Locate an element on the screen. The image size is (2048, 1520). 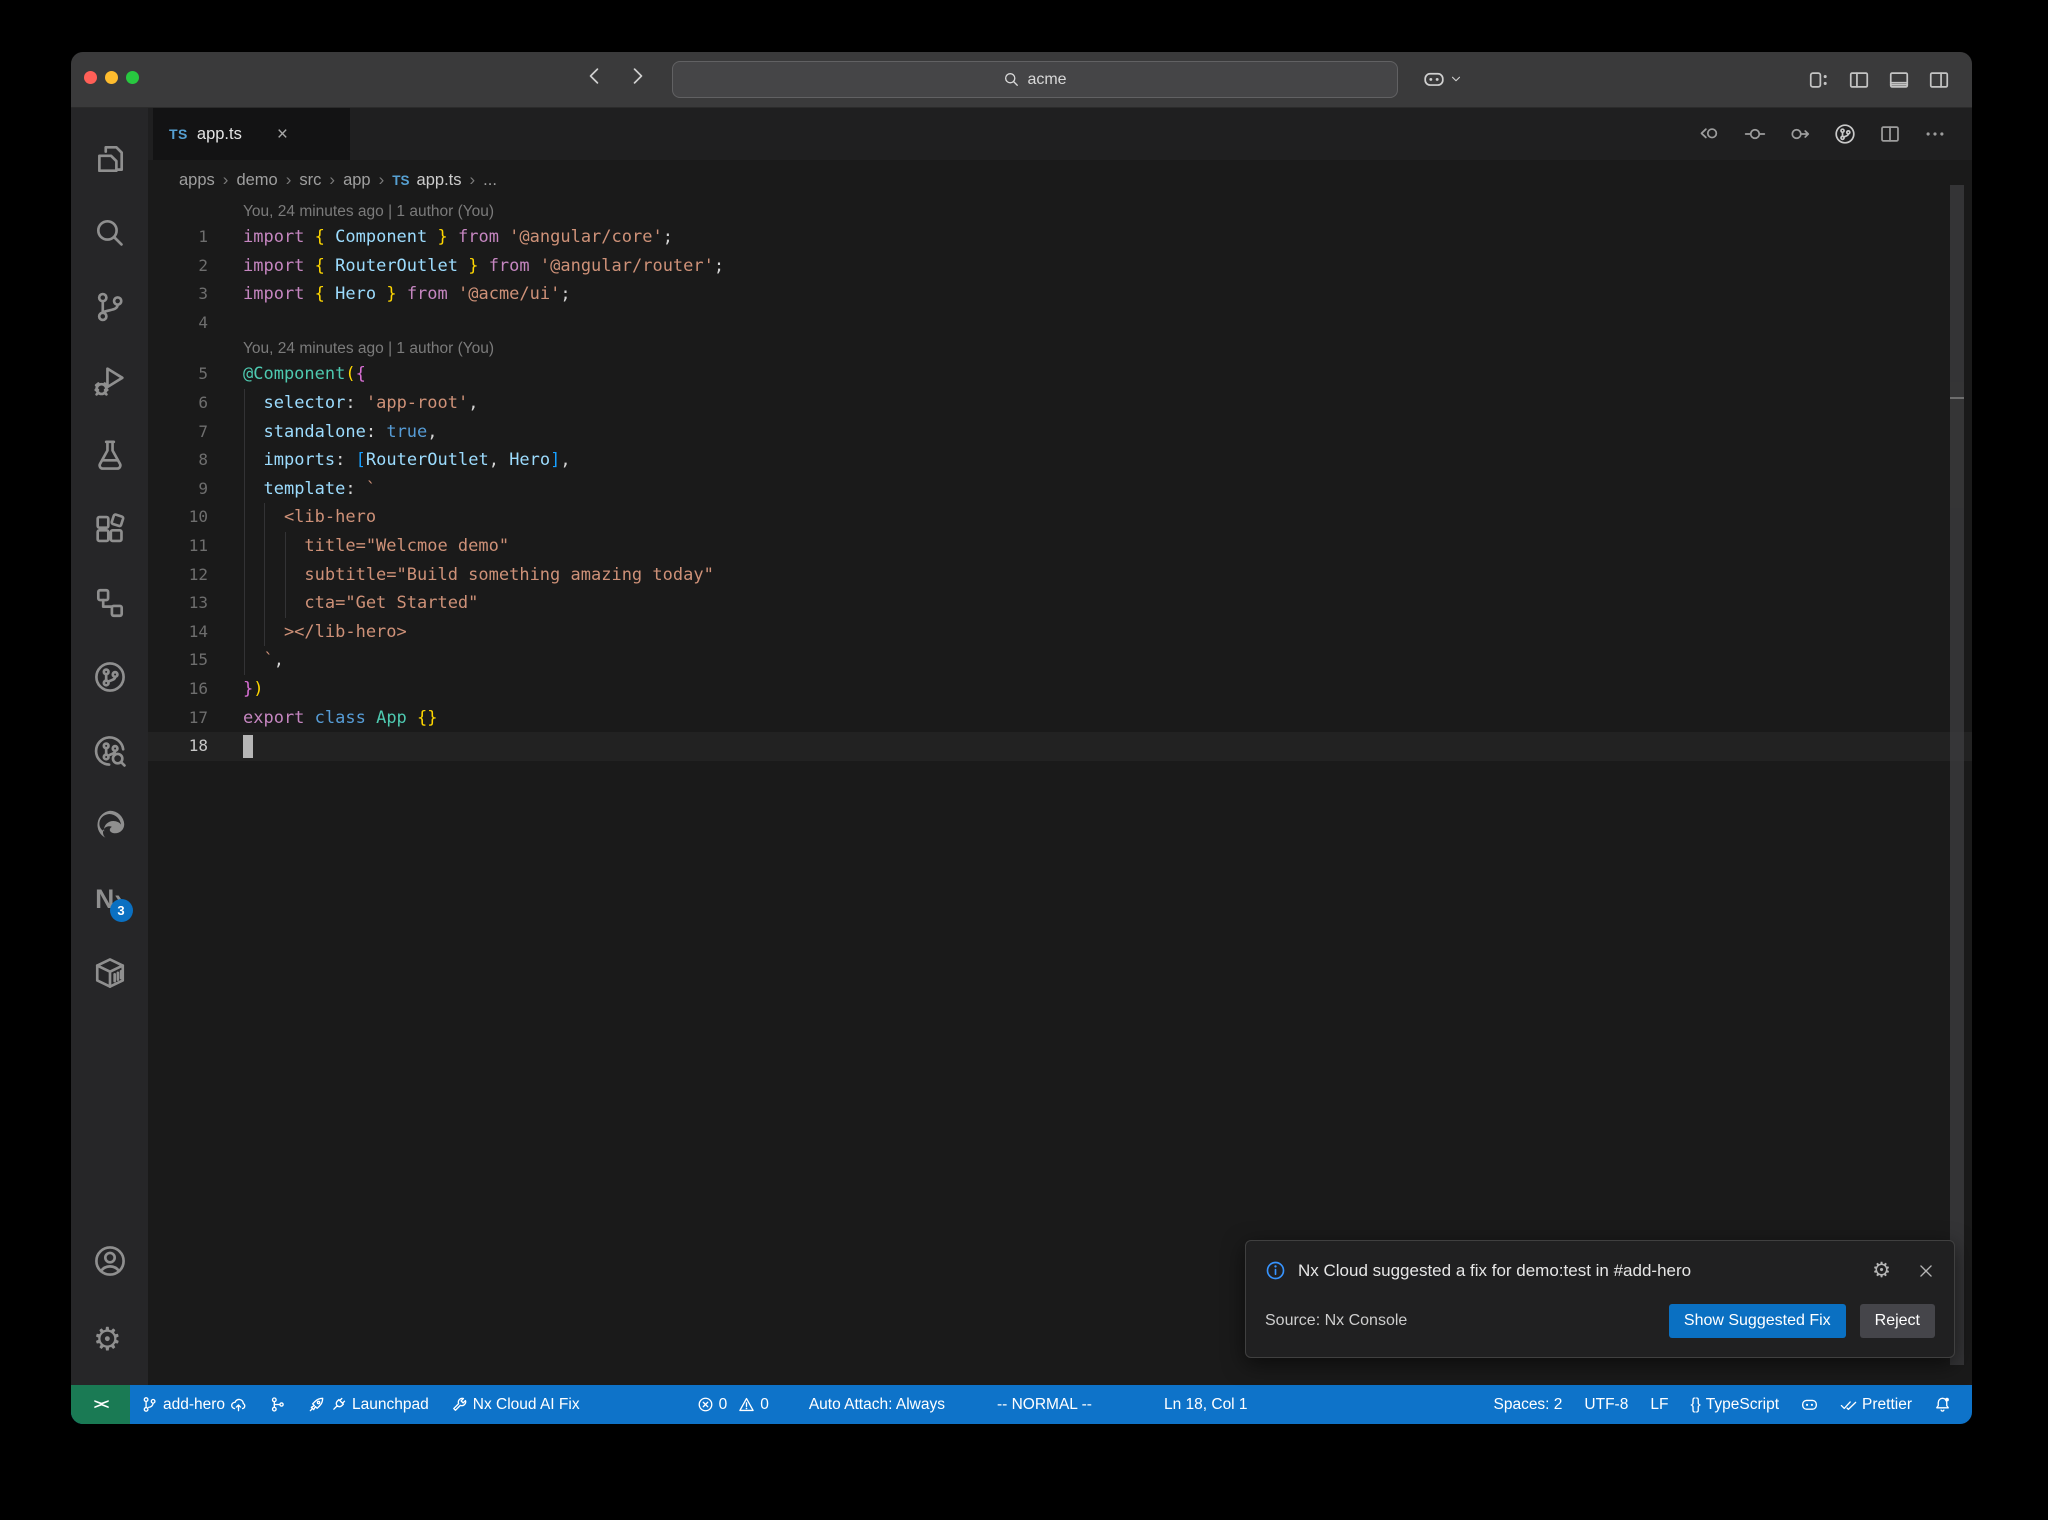
code-line-5: 5 @Component({ is located at coordinates (1060, 374).